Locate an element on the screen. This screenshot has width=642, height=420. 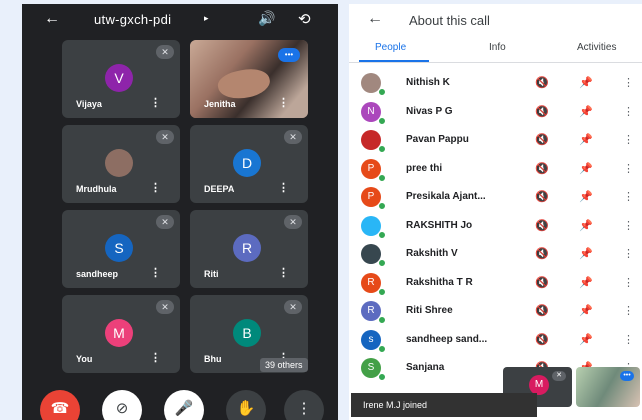
speaker-icon: 🔊 is located at coordinates (266, 18).